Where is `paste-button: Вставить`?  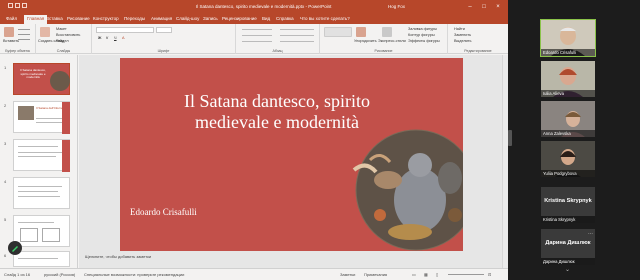 paste-button: Вставить is located at coordinates (11, 41).